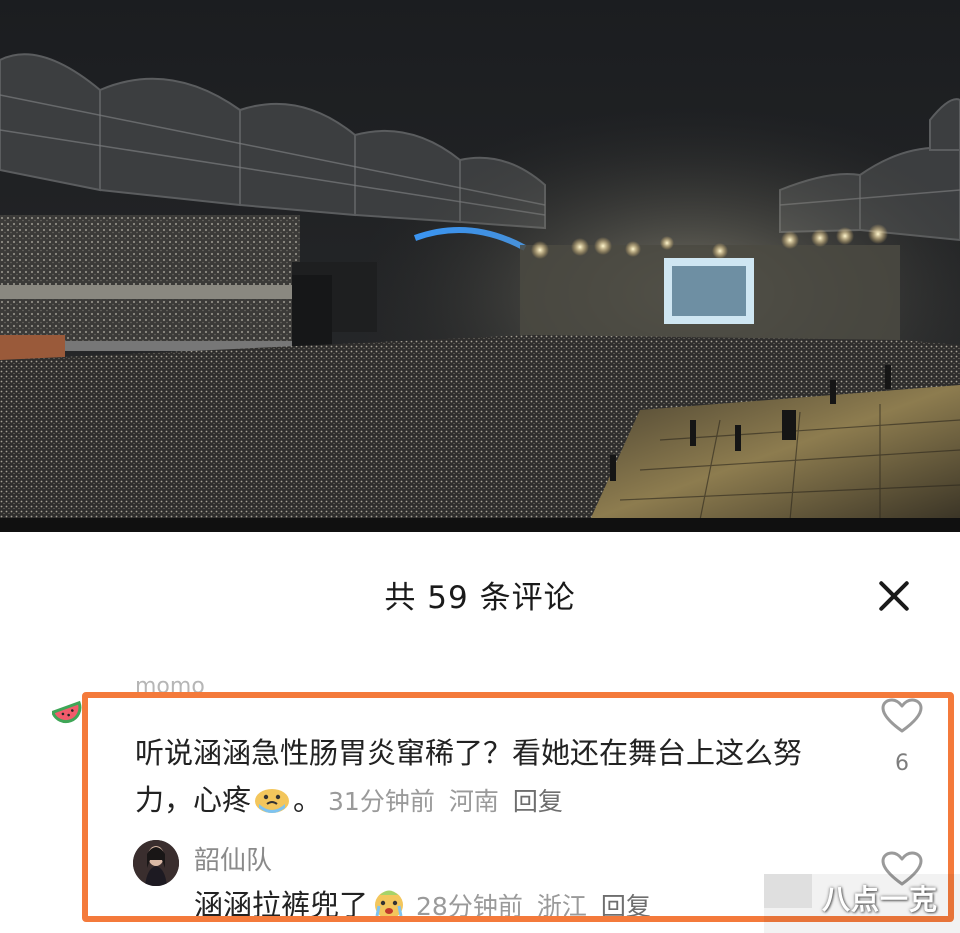 This screenshot has height=933, width=960. Describe the element at coordinates (894, 596) in the screenshot. I see `close-icon` at that location.